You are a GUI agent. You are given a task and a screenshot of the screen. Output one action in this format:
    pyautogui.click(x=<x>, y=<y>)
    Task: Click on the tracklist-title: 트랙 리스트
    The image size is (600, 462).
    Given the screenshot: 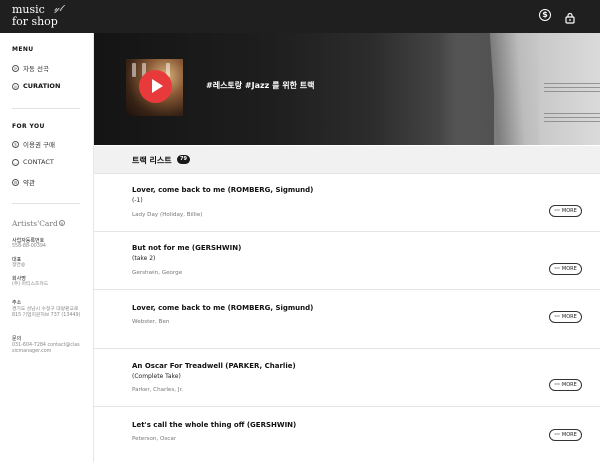 What is the action you would take?
    pyautogui.click(x=152, y=160)
    